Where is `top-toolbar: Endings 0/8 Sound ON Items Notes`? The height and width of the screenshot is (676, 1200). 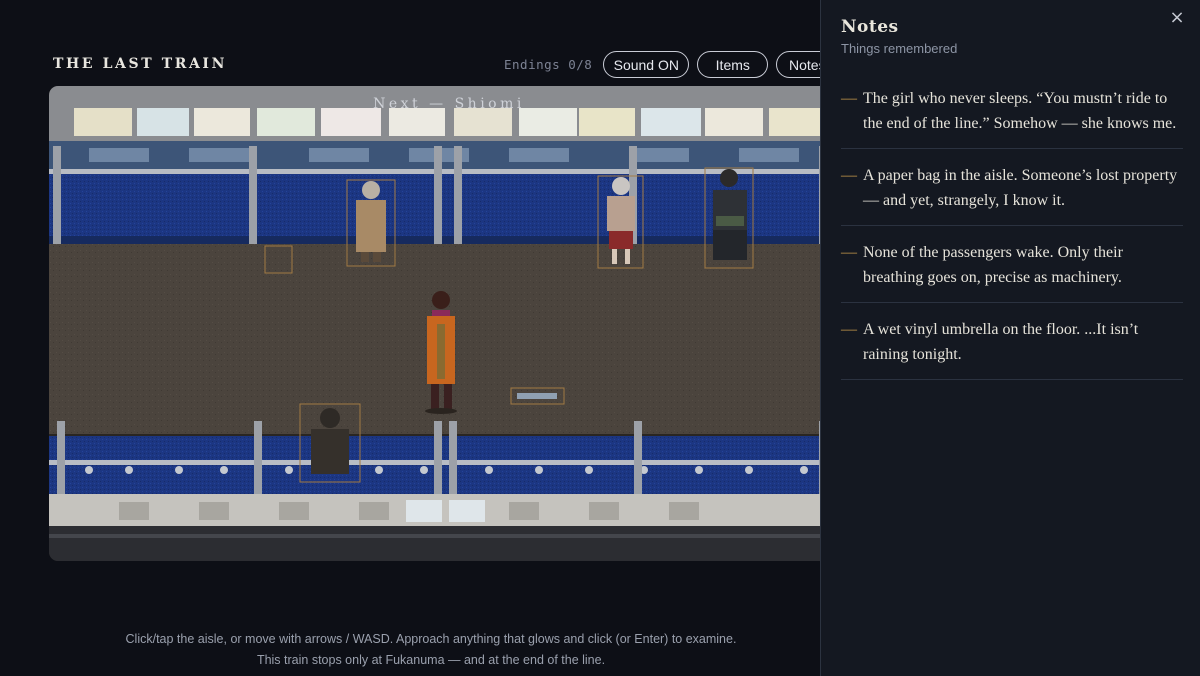 top-toolbar: Endings 0/8 Sound ON Items Notes is located at coordinates (675, 64).